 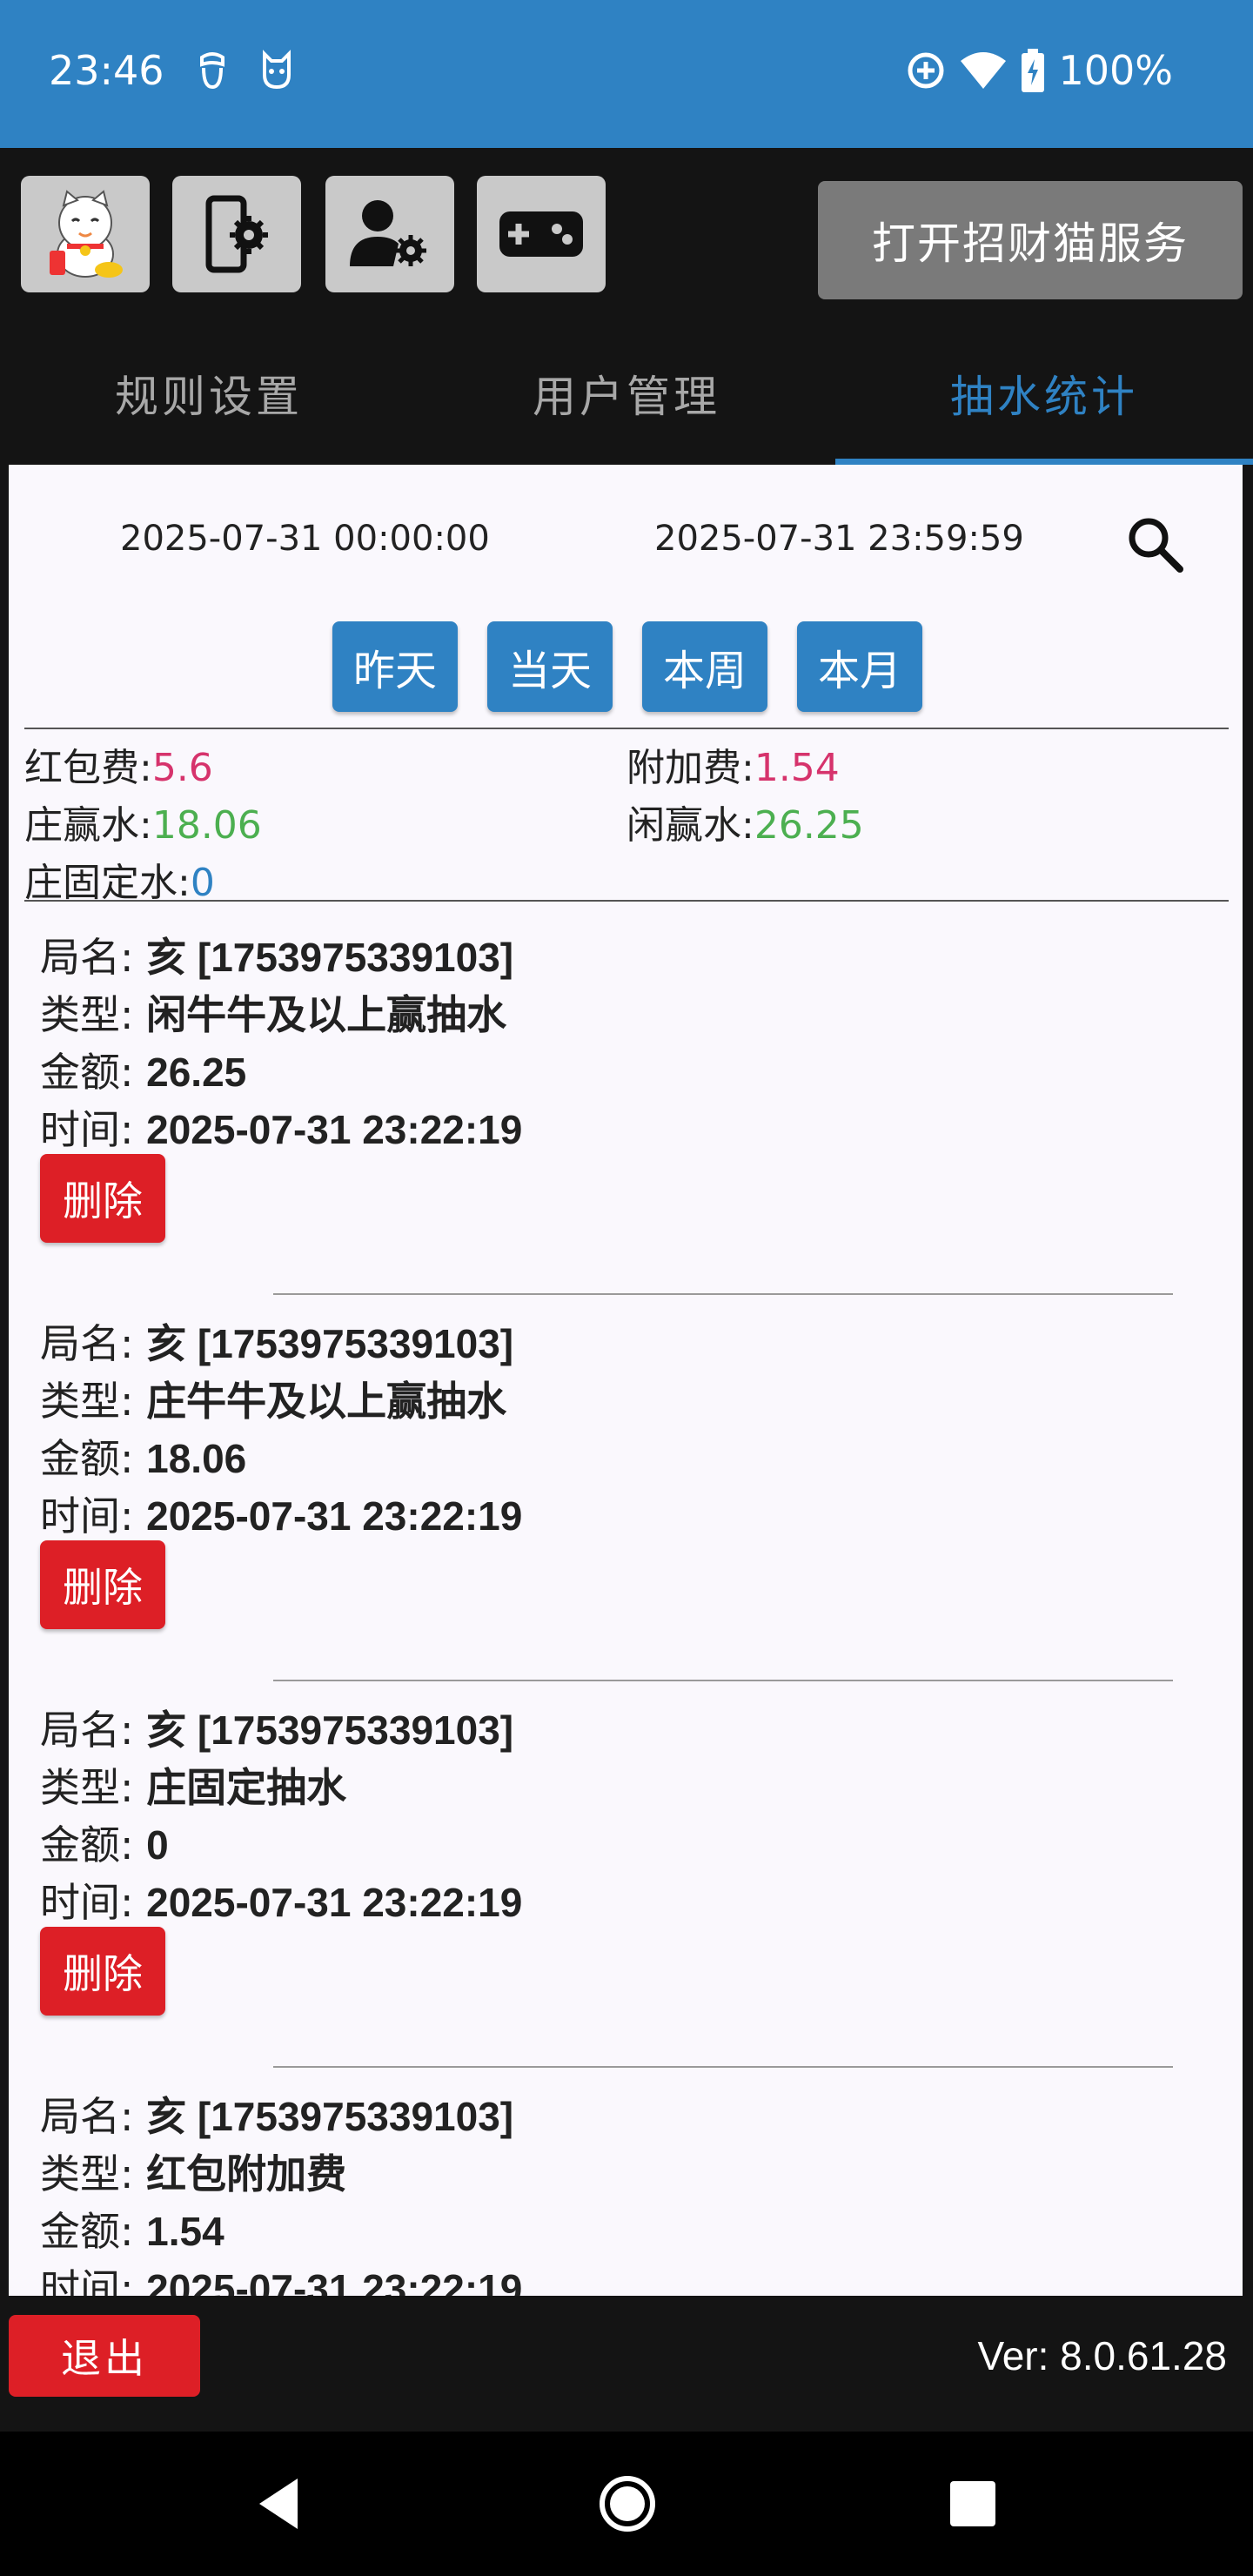 I want to click on filter-this-month-button: 本月, so click(x=860, y=666).